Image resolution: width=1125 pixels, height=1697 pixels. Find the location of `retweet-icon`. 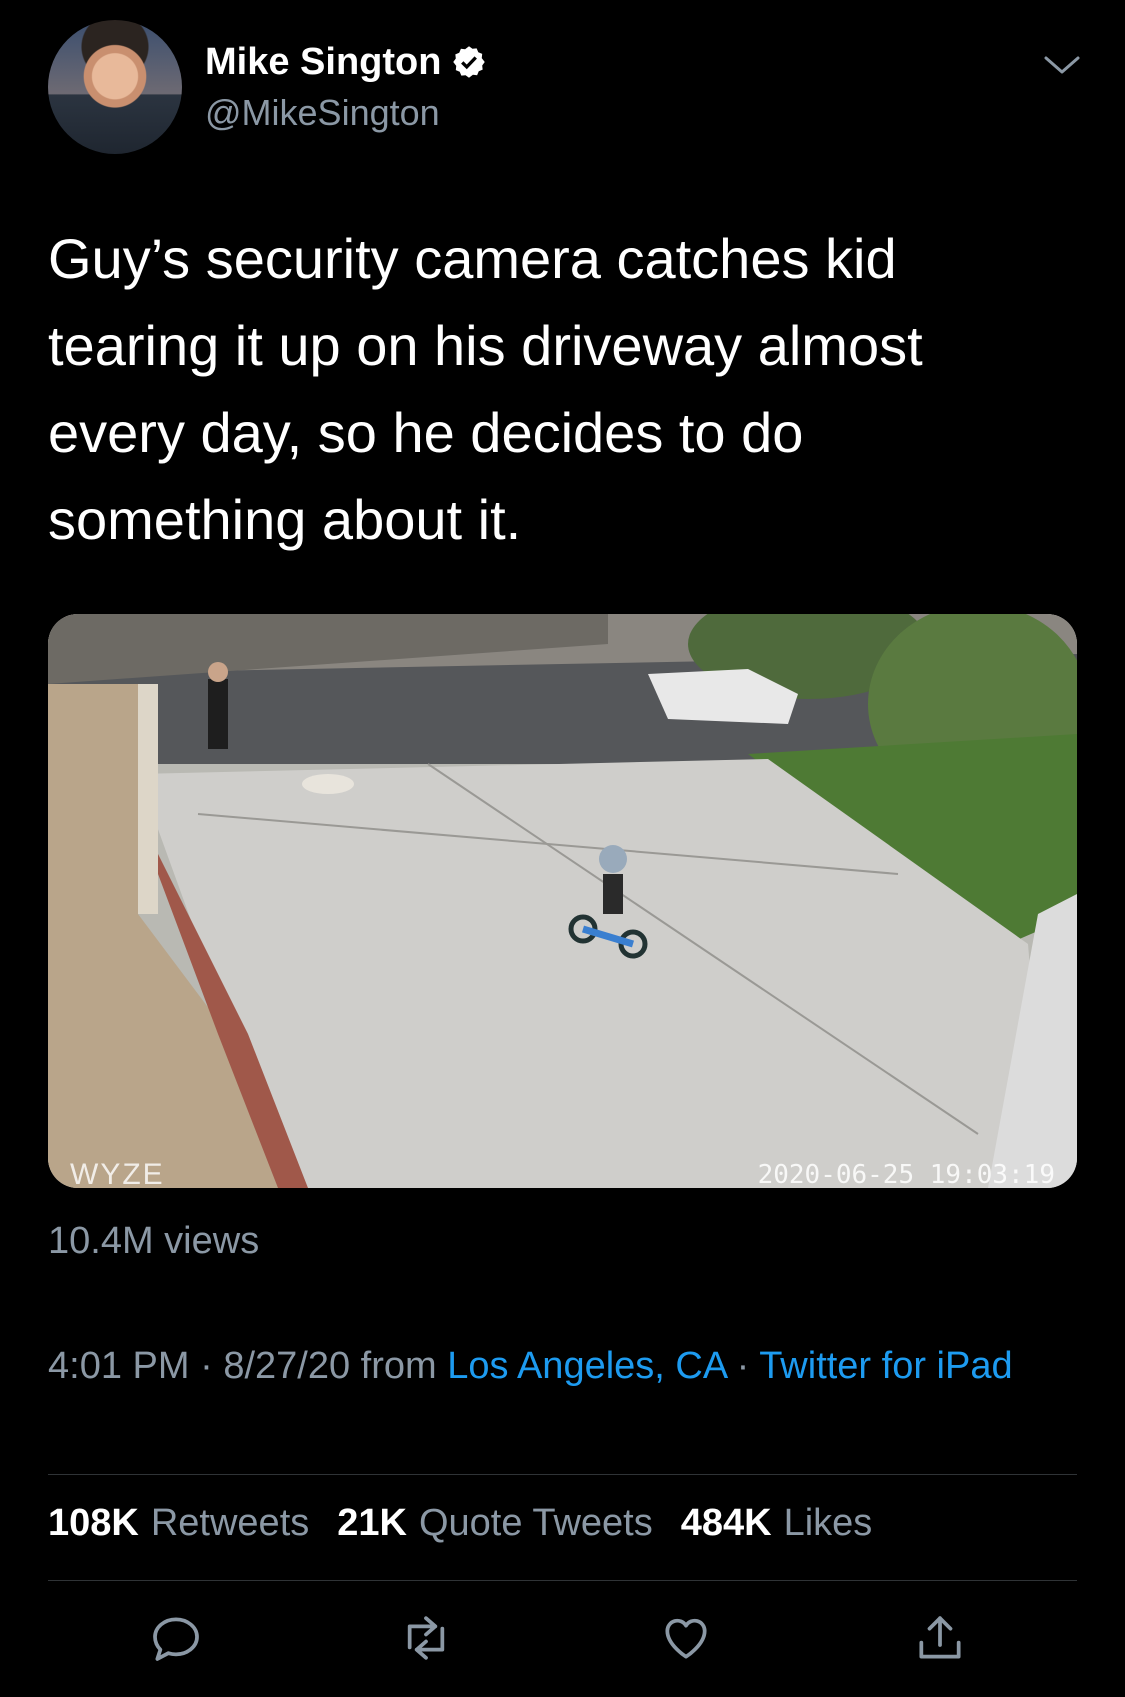

retweet-icon is located at coordinates (426, 1638).